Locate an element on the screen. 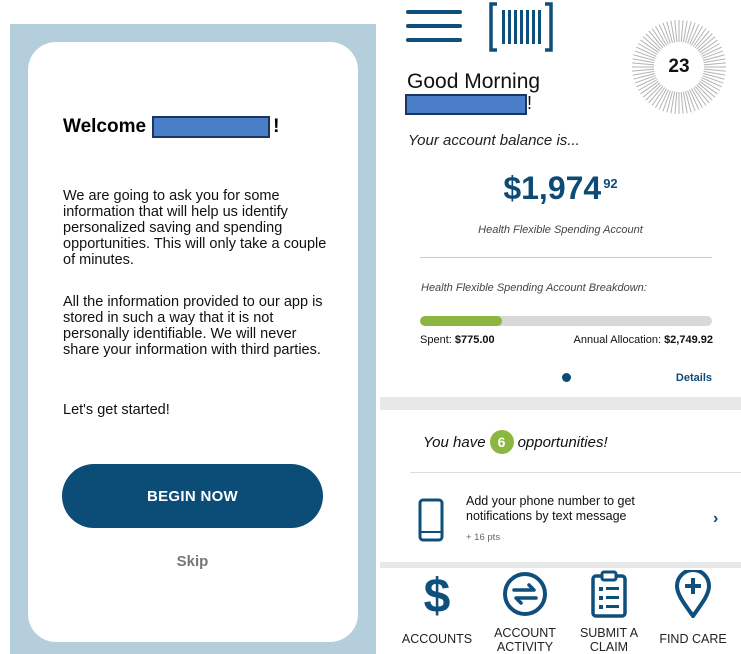  barcode-scanner-icon is located at coordinates (521, 27).